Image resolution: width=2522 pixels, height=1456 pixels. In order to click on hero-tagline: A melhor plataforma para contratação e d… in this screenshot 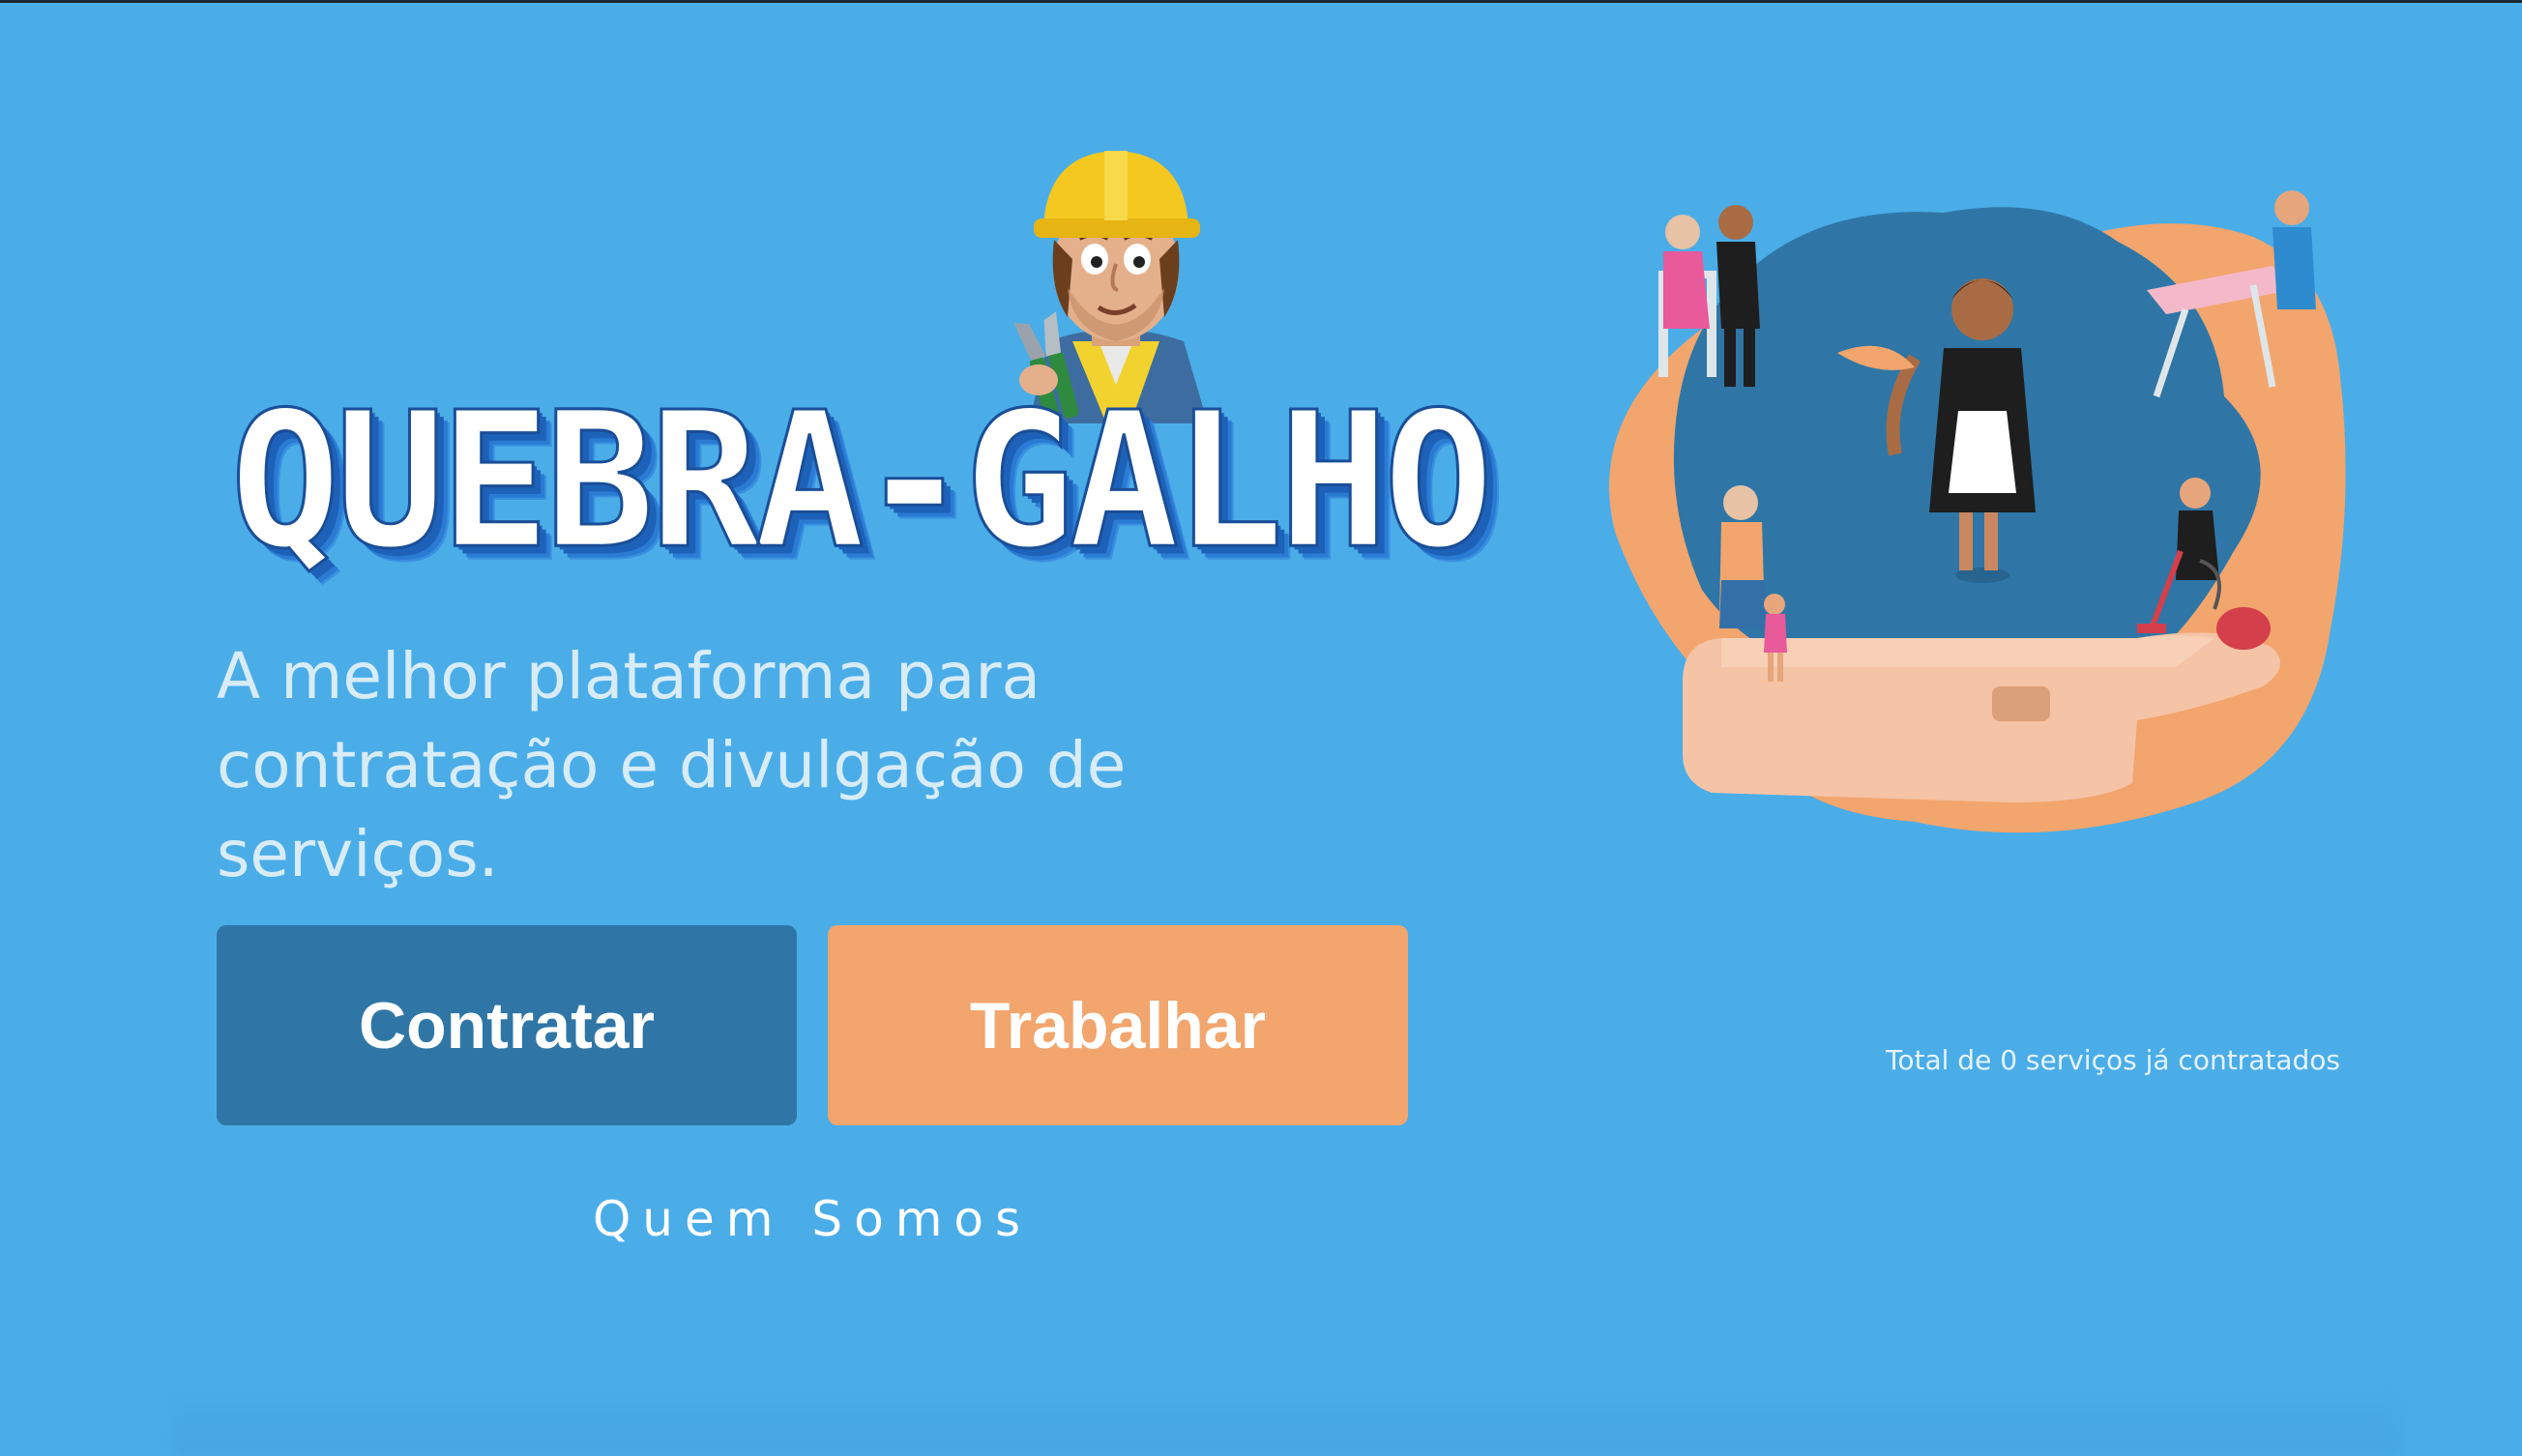, I will do `click(672, 765)`.